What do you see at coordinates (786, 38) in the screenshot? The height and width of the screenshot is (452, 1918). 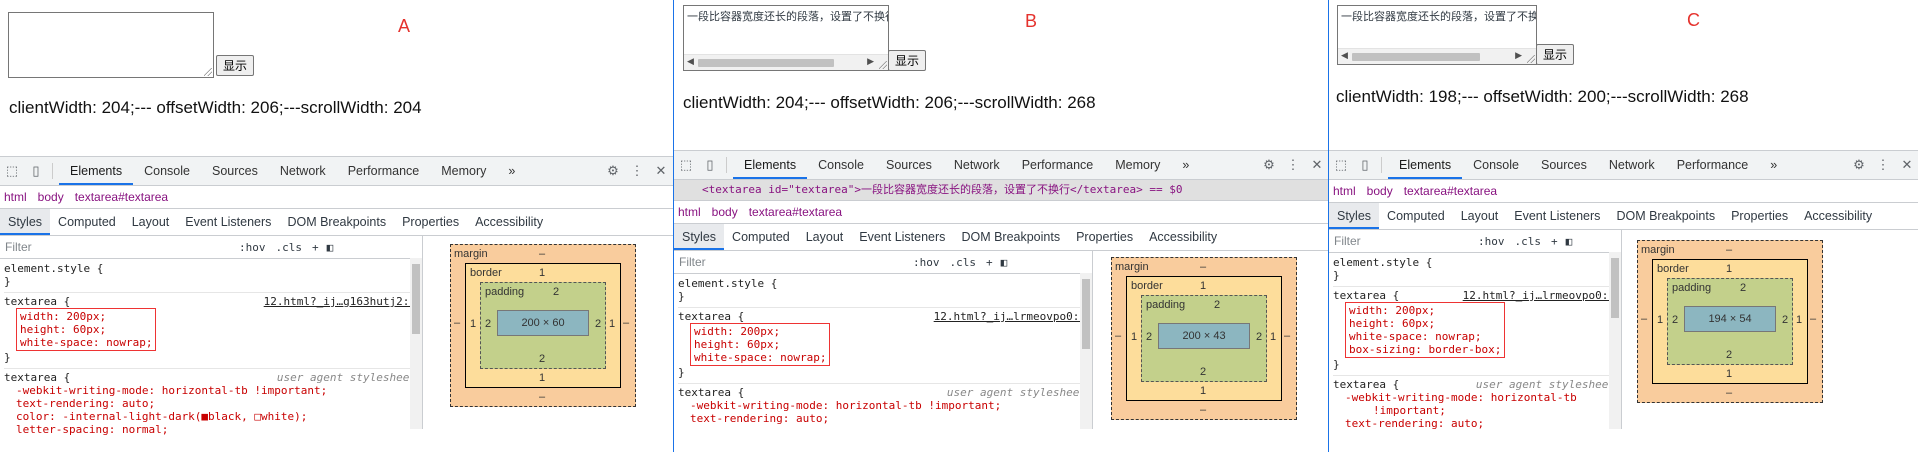 I see `textarea-b: 一段比容器宽度还长的段落，设置了不换行 ◀ ▶` at bounding box center [786, 38].